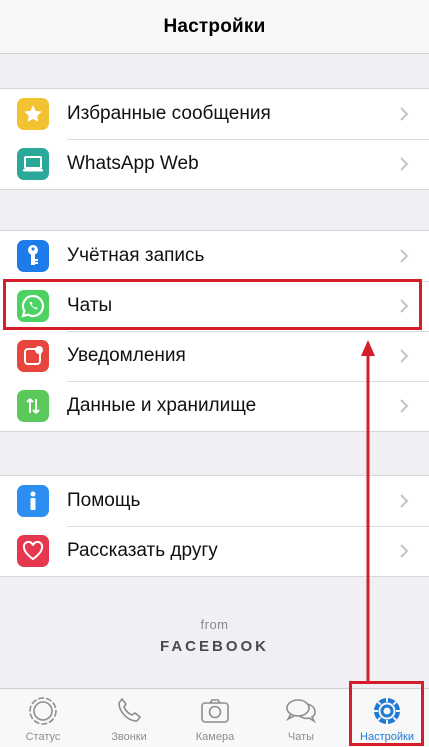 The height and width of the screenshot is (747, 429). What do you see at coordinates (43, 711) in the screenshot?
I see `status-icon` at bounding box center [43, 711].